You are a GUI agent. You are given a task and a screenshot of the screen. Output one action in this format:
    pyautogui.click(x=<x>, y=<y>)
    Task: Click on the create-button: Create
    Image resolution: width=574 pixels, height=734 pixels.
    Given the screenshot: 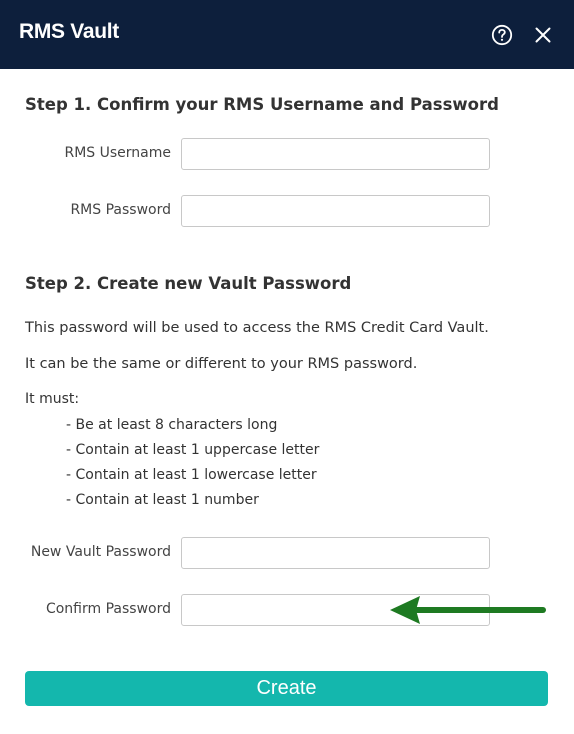 What is the action you would take?
    pyautogui.click(x=286, y=688)
    